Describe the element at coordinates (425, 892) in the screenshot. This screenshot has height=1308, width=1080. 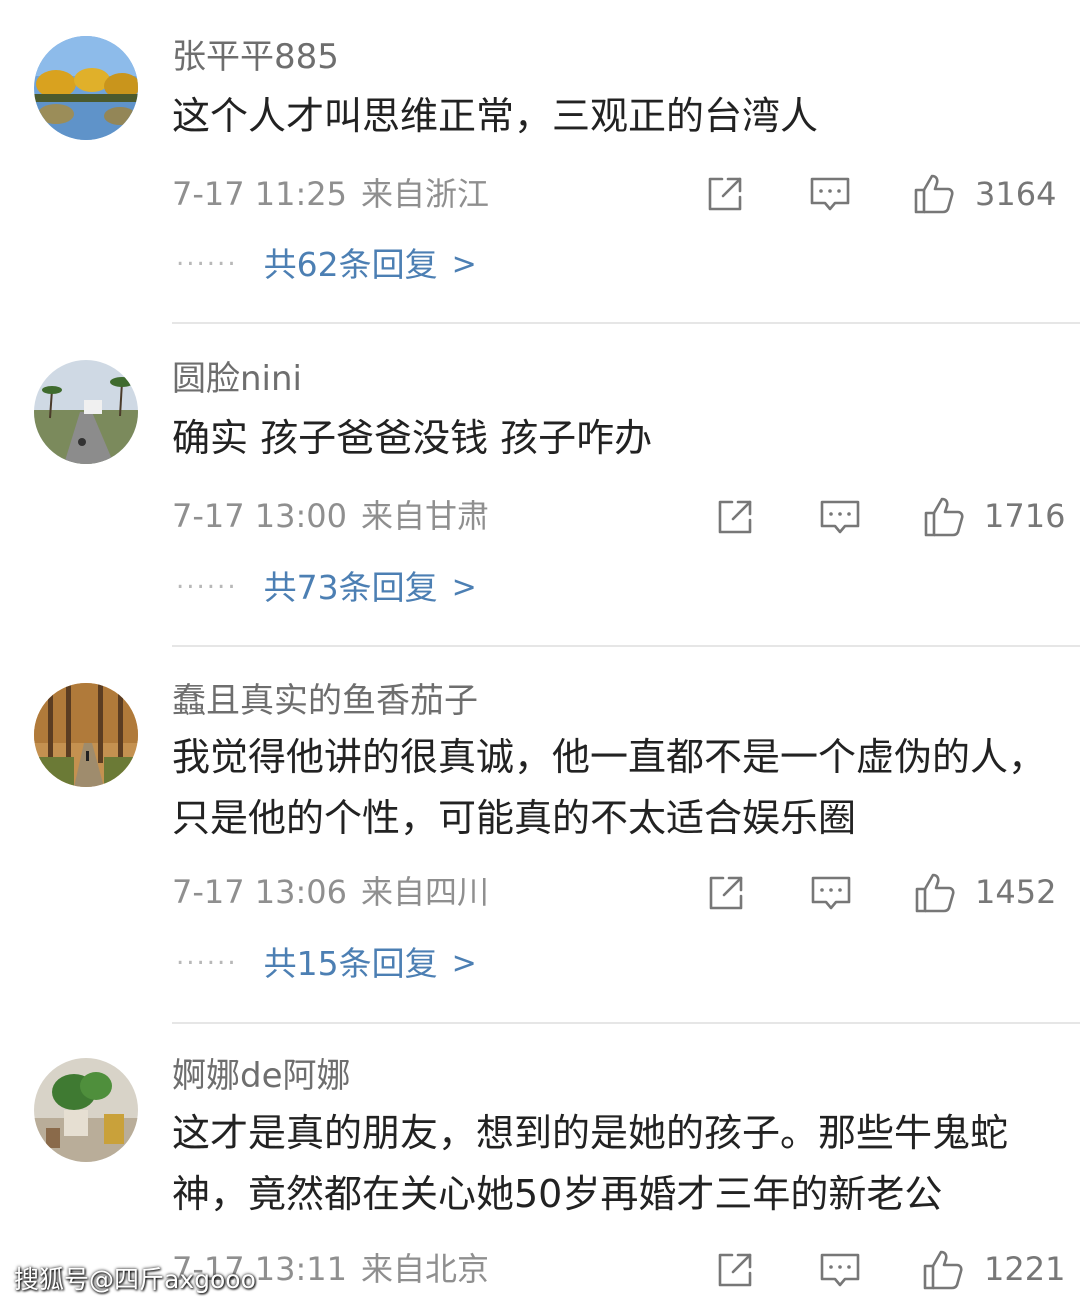
I see `location: 来自四川` at that location.